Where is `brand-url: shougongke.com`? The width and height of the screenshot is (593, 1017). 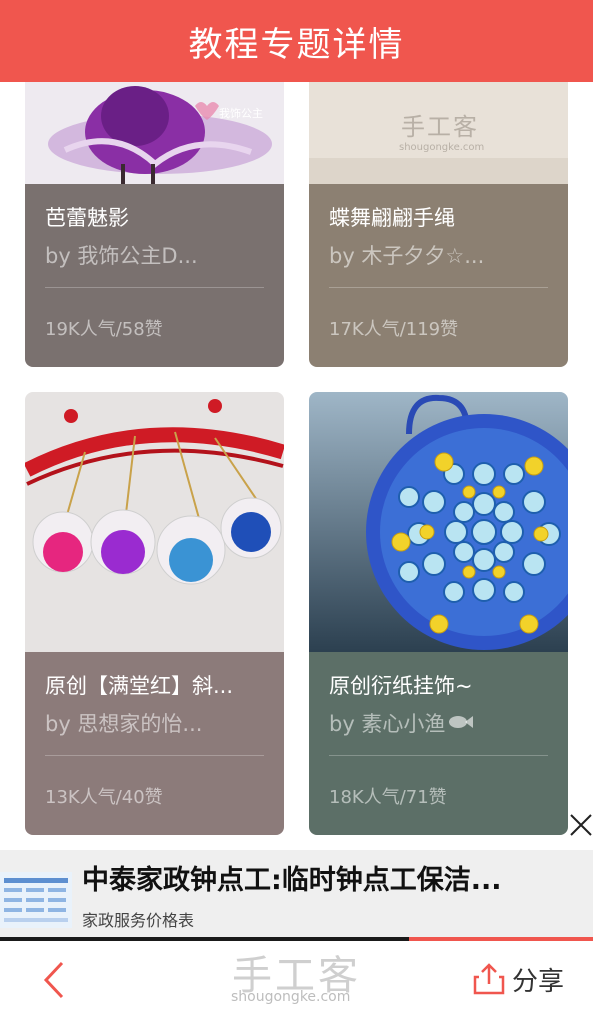
brand-url: shougongke.com is located at coordinates (291, 997).